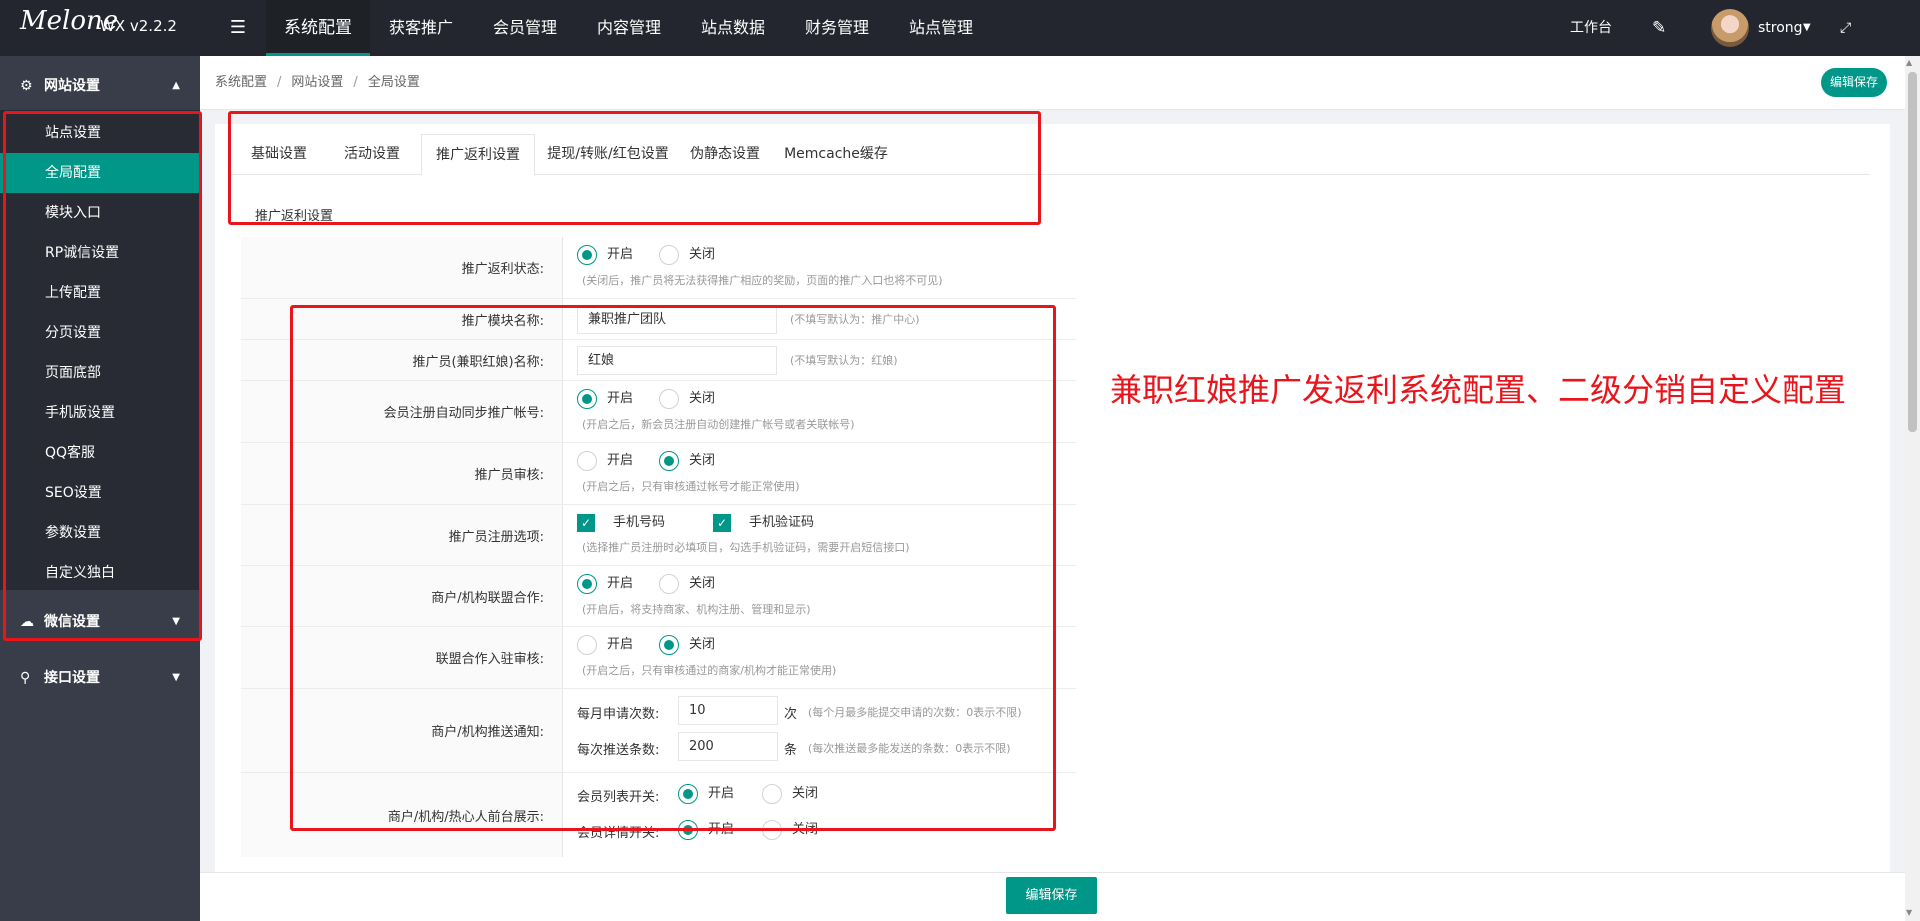 The width and height of the screenshot is (1920, 921). What do you see at coordinates (72, 86) in the screenshot?
I see `sidebar-group-label: 网站设置` at bounding box center [72, 86].